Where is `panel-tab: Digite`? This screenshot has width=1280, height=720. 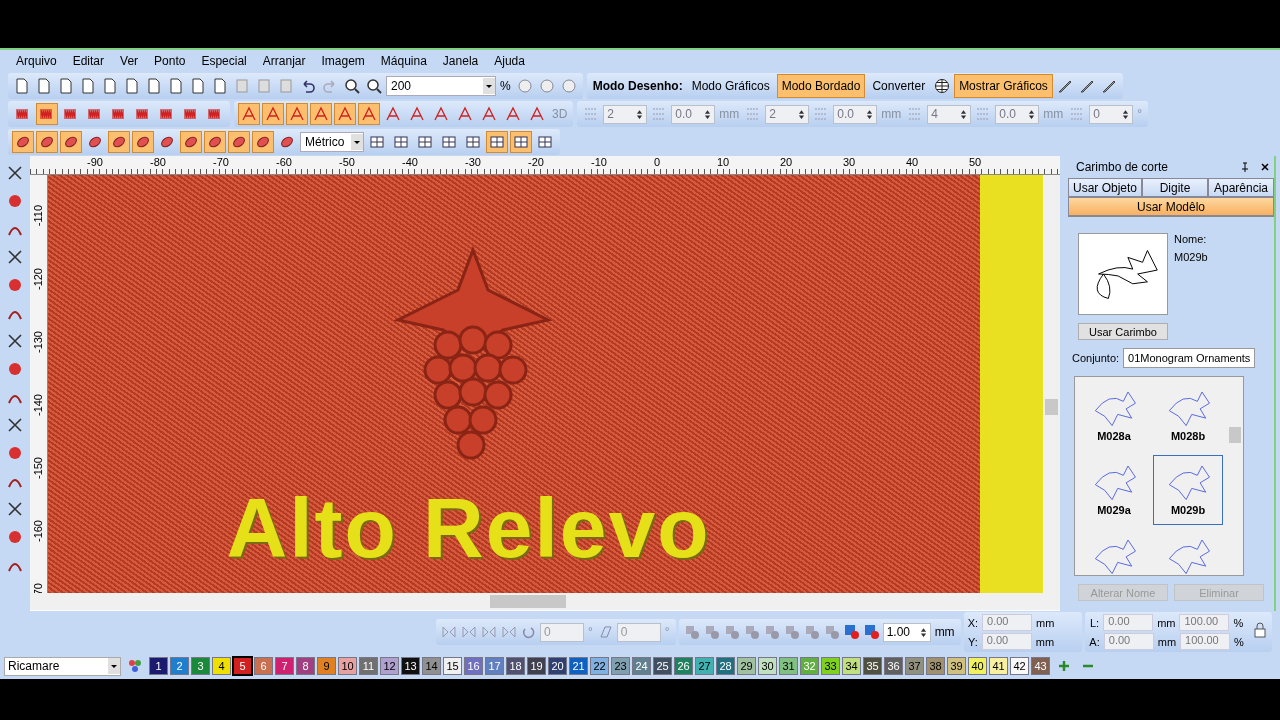
panel-tab: Digite is located at coordinates (1175, 187).